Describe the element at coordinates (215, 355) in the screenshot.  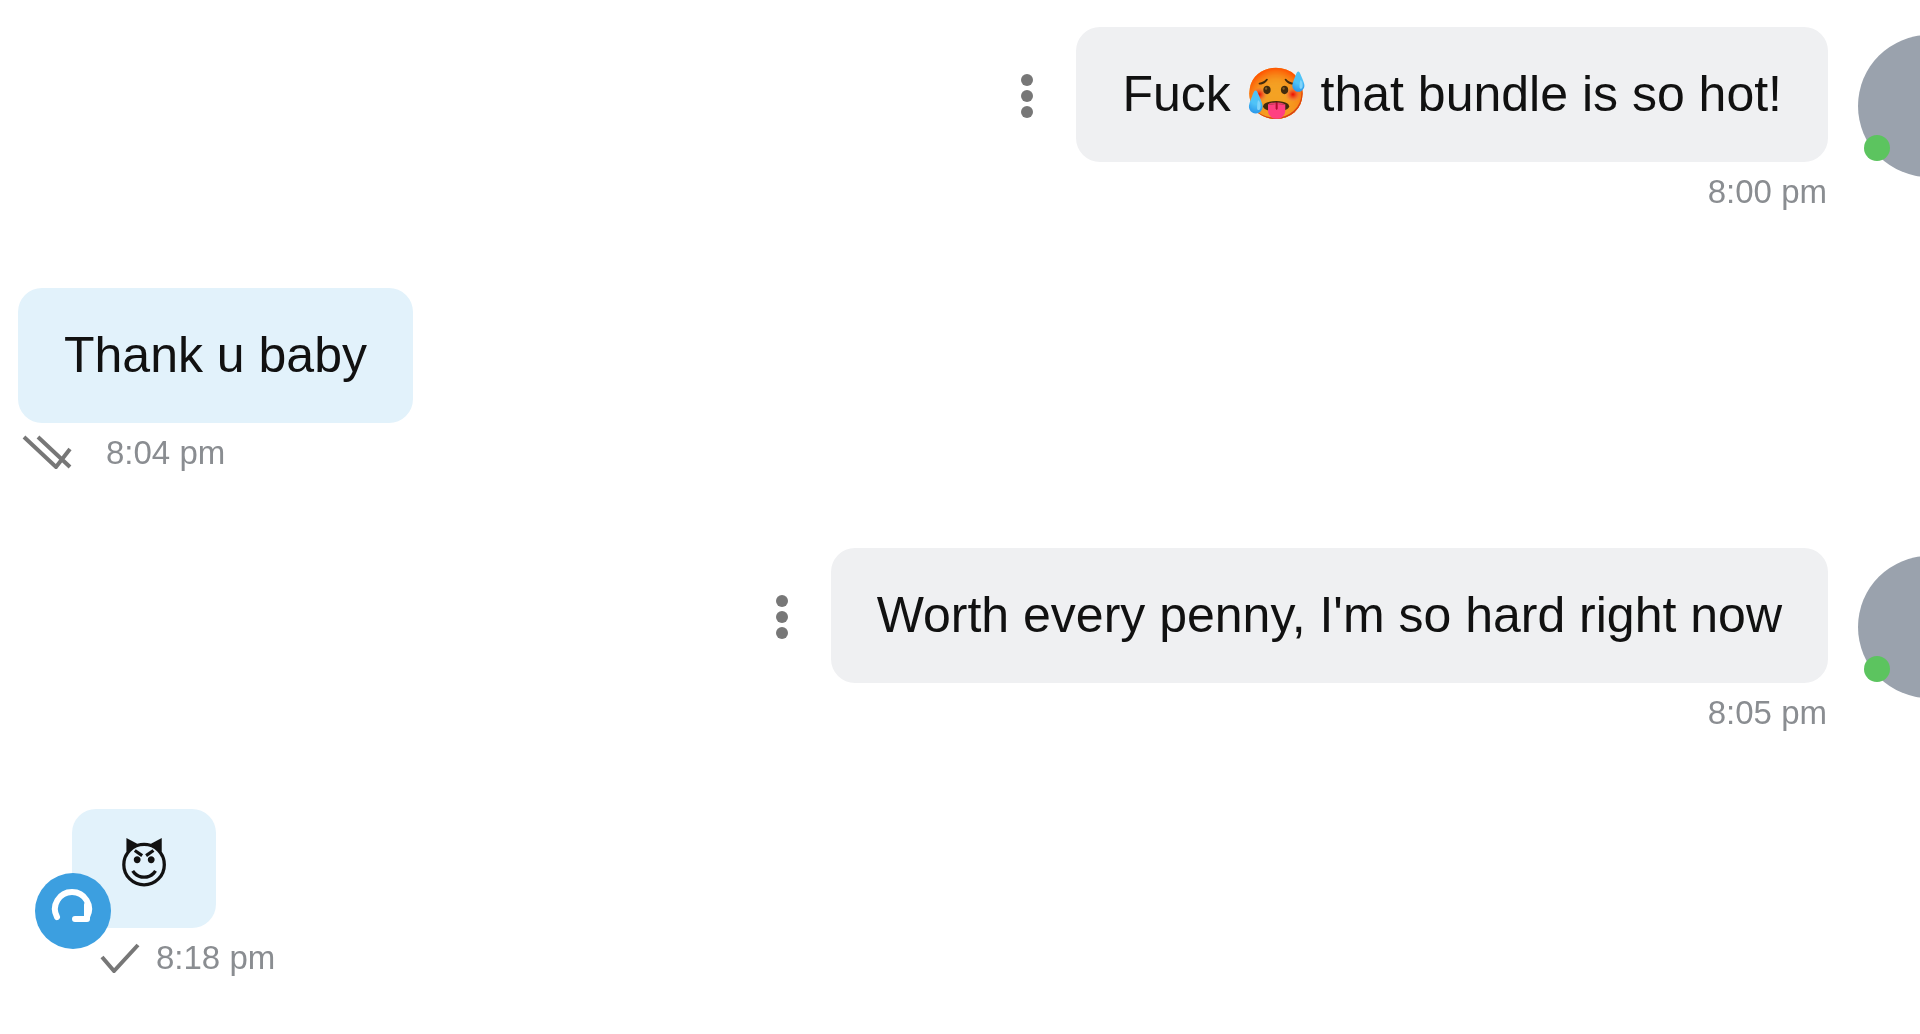
I see `message-bubble: Thank u baby` at that location.